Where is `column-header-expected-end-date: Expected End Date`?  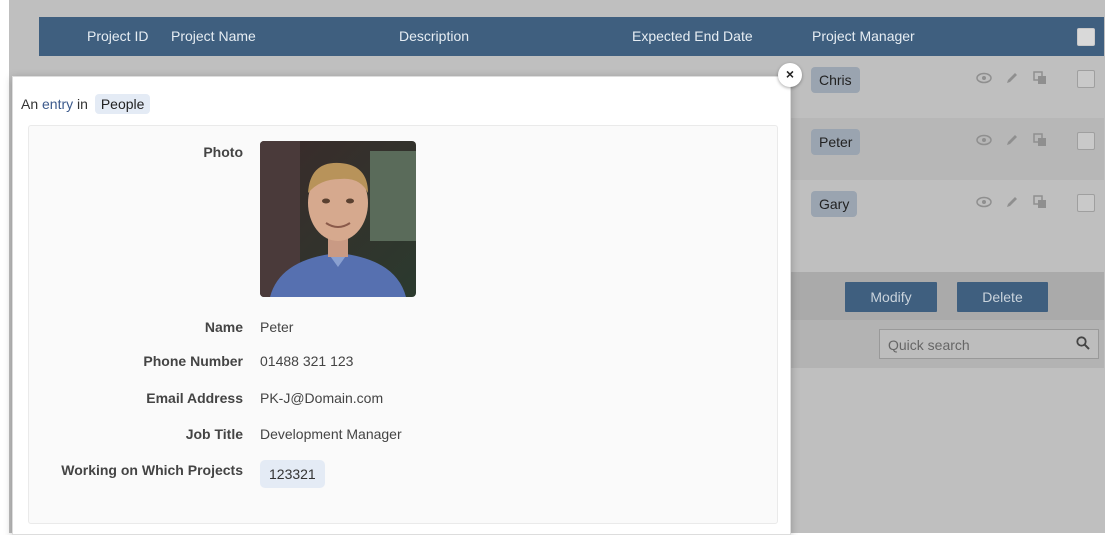
column-header-expected-end-date: Expected End Date is located at coordinates (692, 36).